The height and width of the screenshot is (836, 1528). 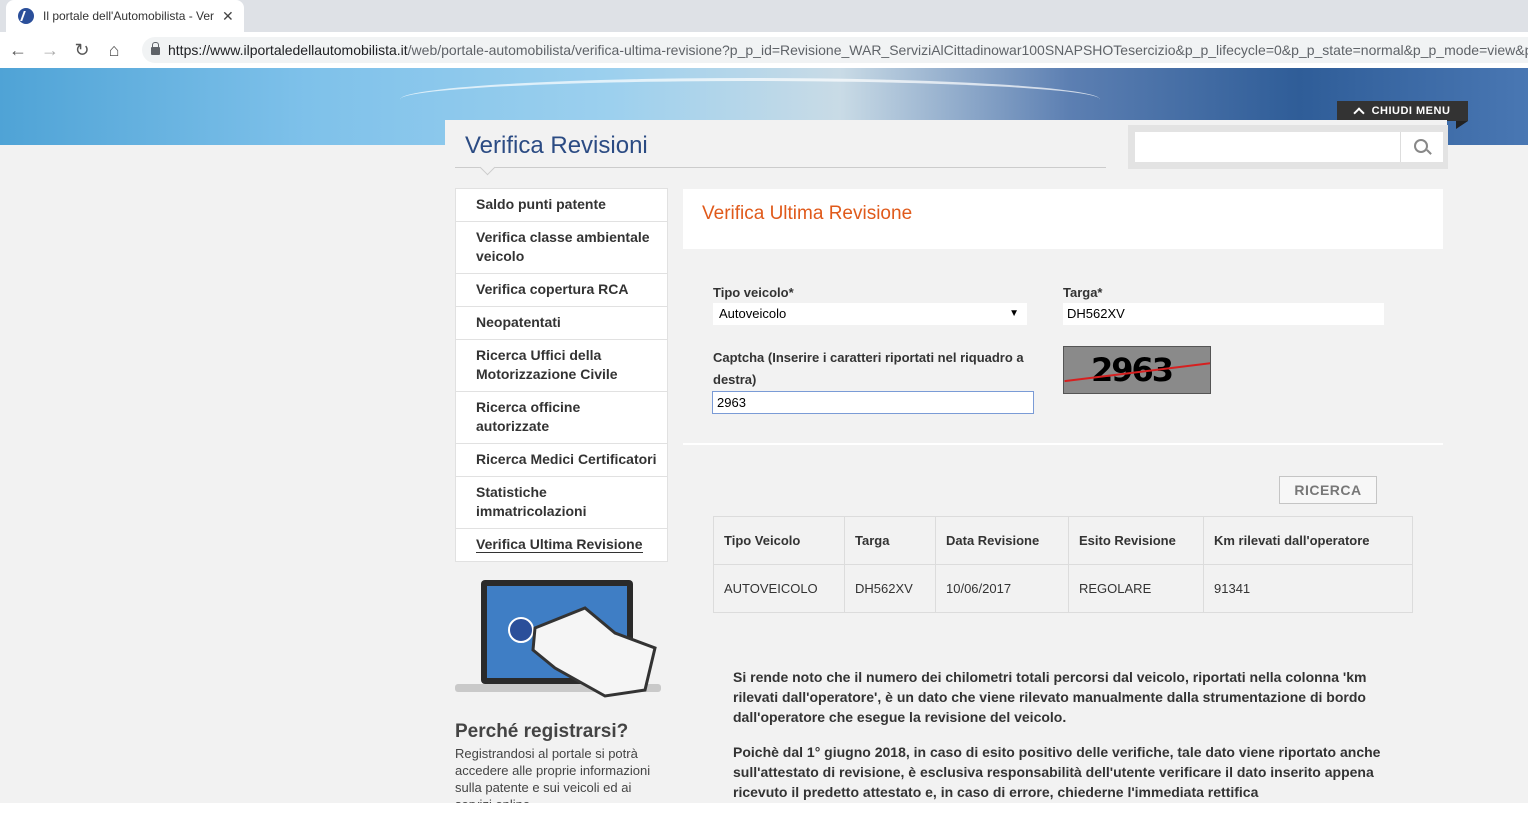 What do you see at coordinates (558, 638) in the screenshot?
I see `laptop-hand-illustration` at bounding box center [558, 638].